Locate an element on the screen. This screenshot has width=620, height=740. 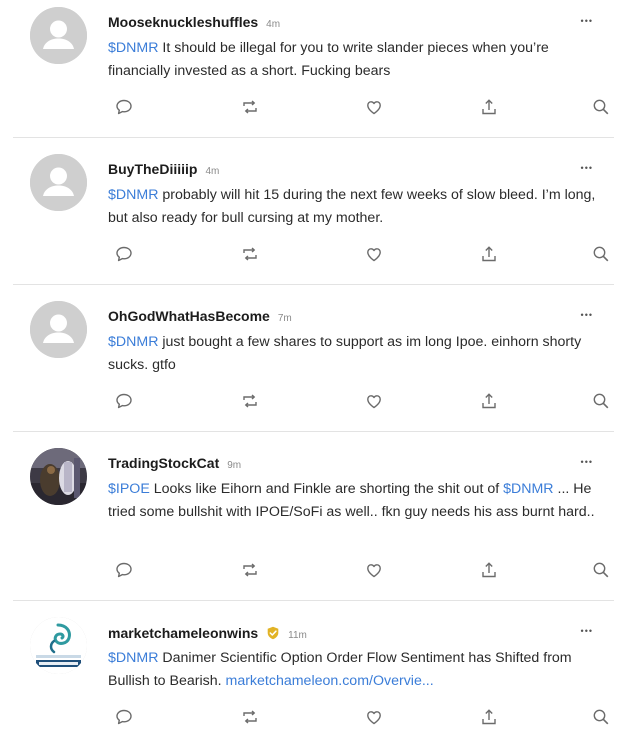
username-link: TradingStockCat is located at coordinates (163, 463).